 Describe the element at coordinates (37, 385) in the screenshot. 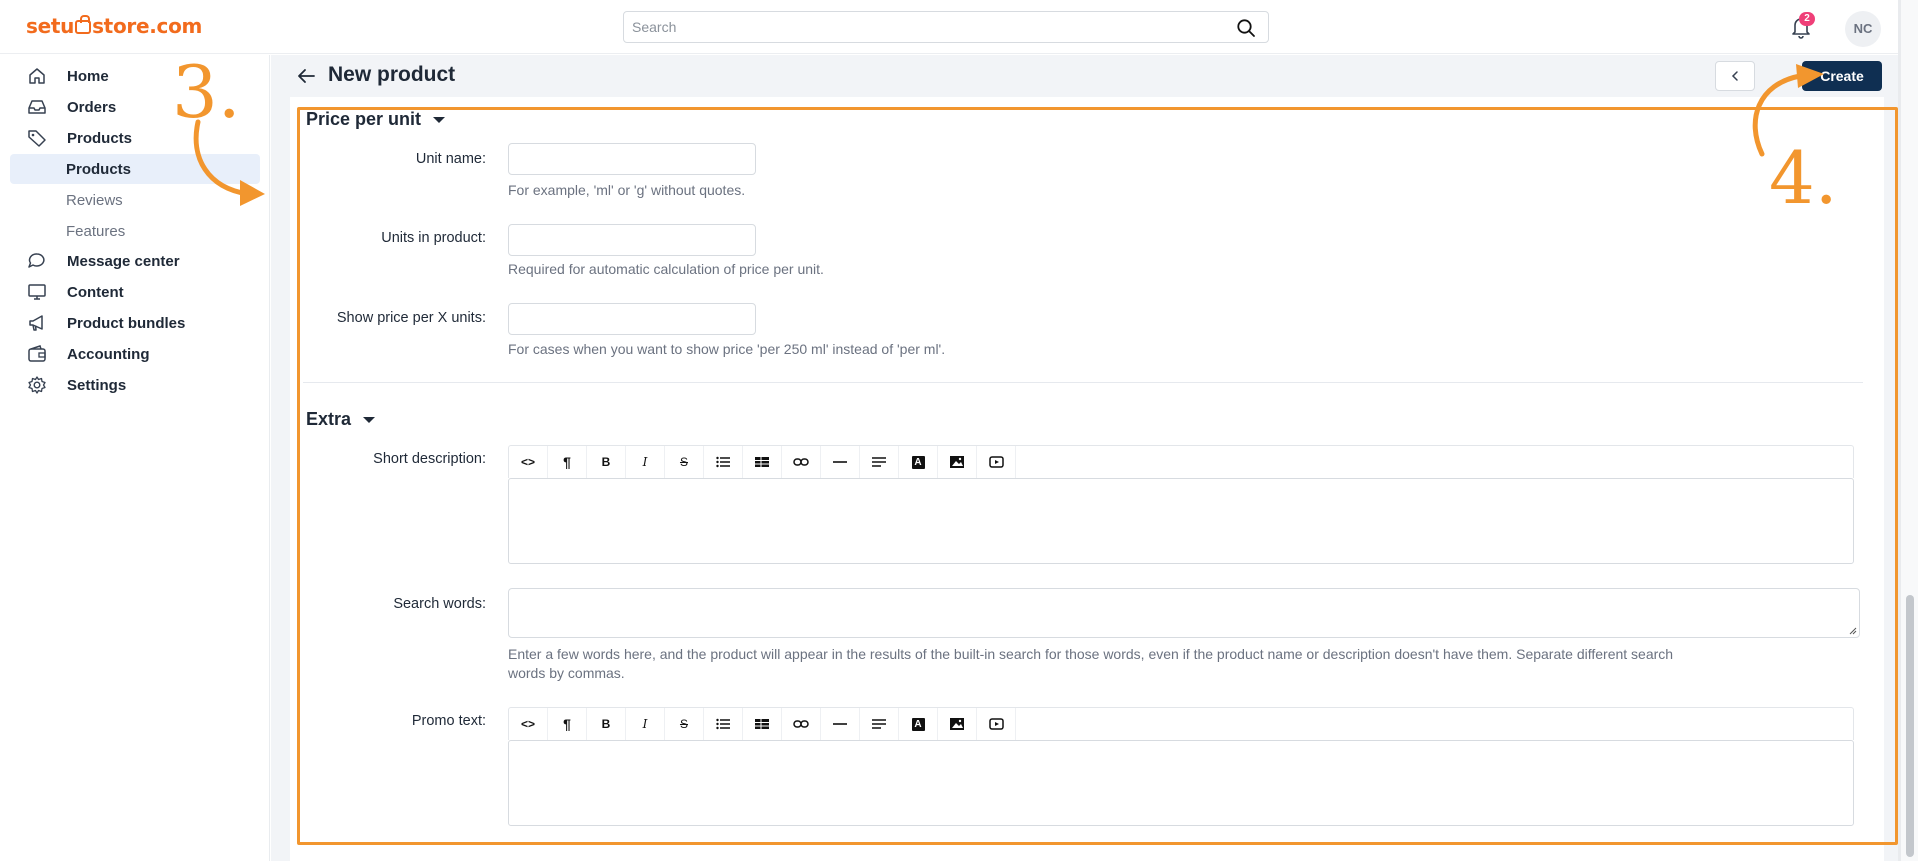

I see `gear-icon` at that location.